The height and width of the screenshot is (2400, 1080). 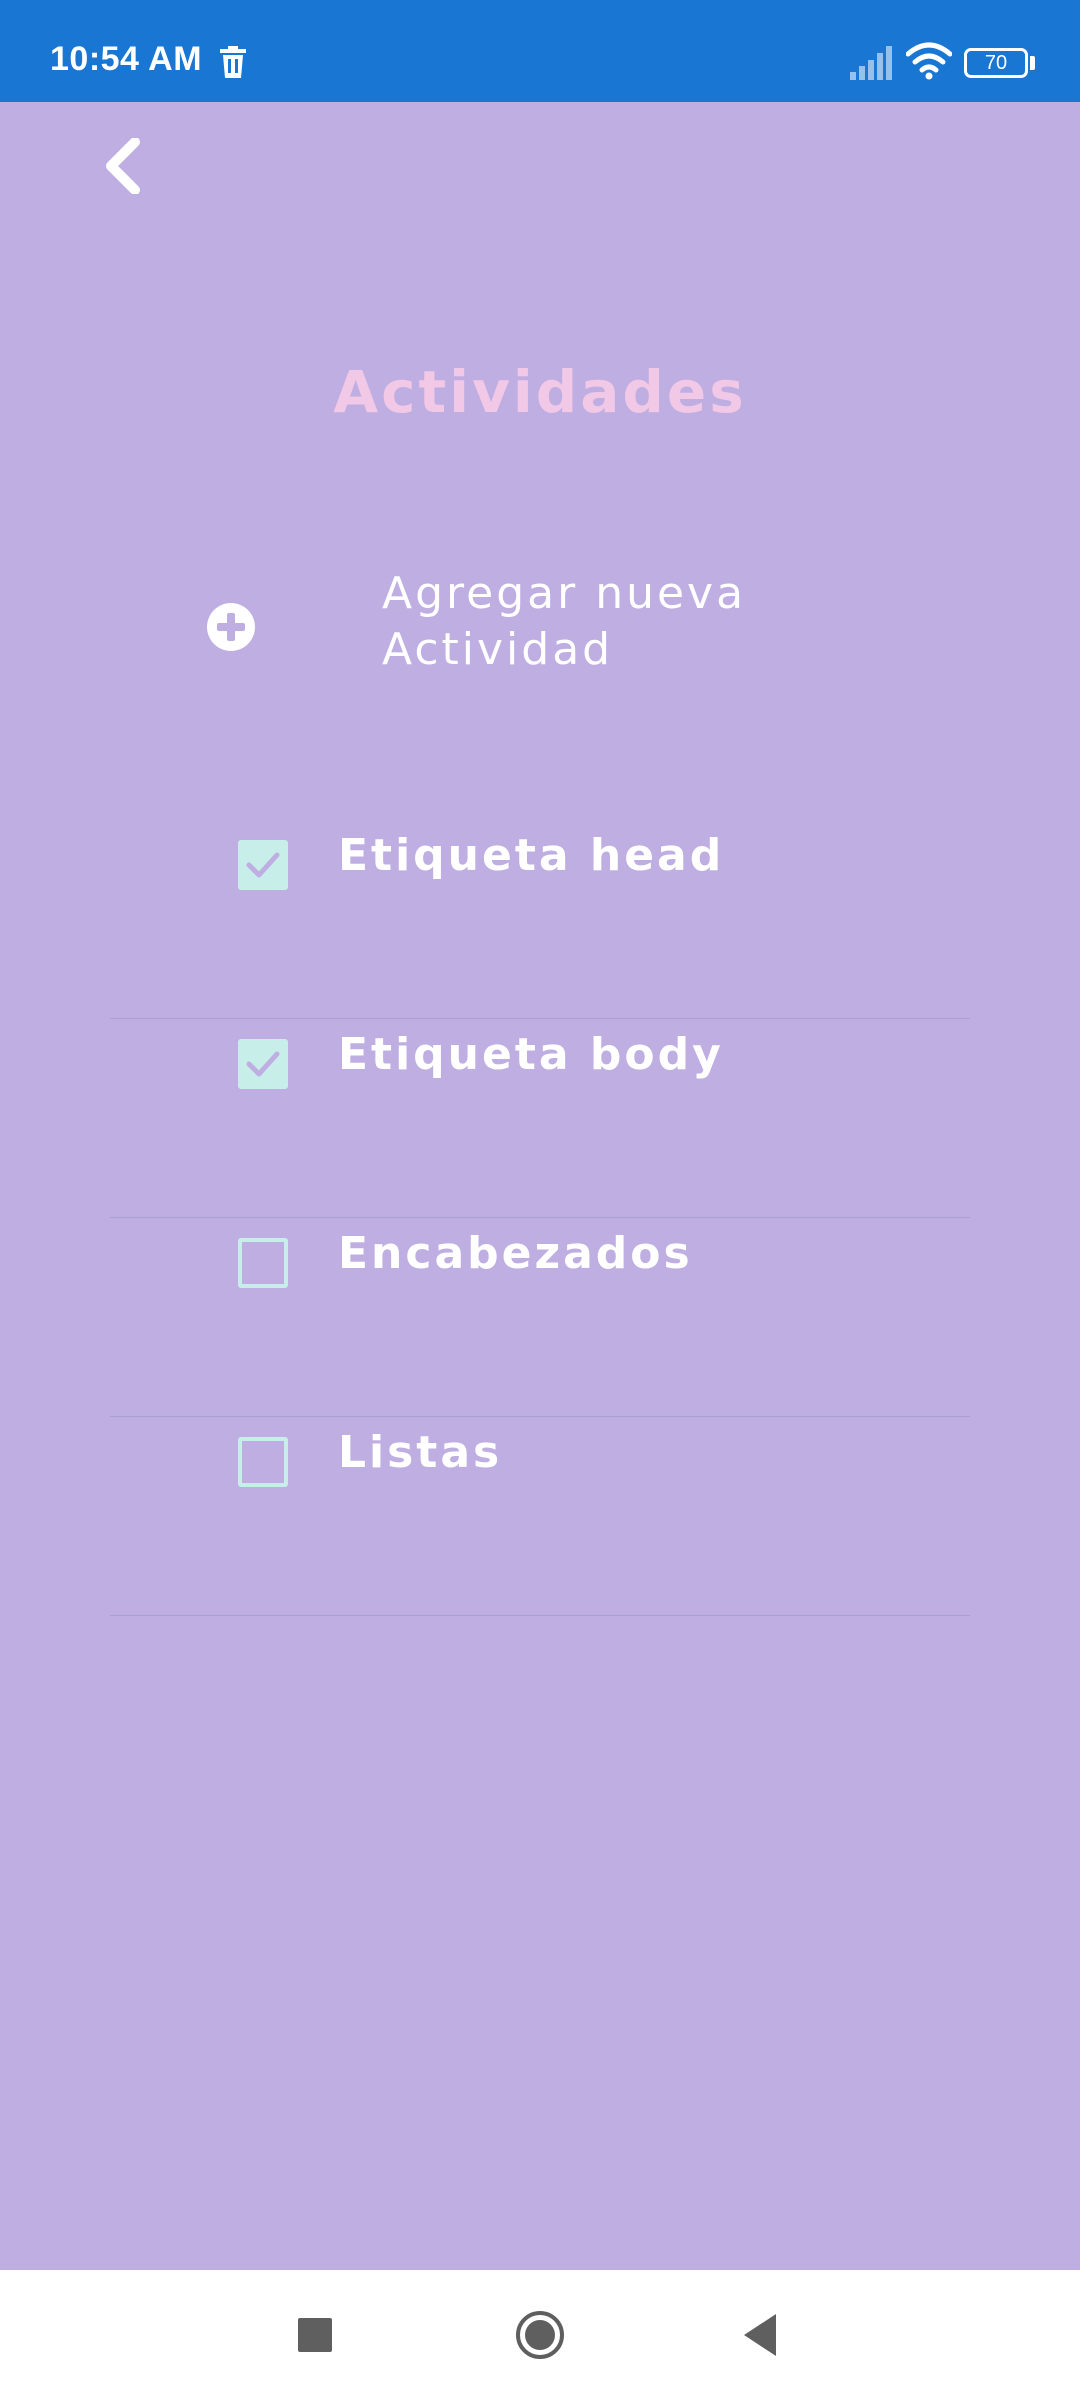 I want to click on add-activity-button: Agregar nueva Actividad, so click(x=530, y=630).